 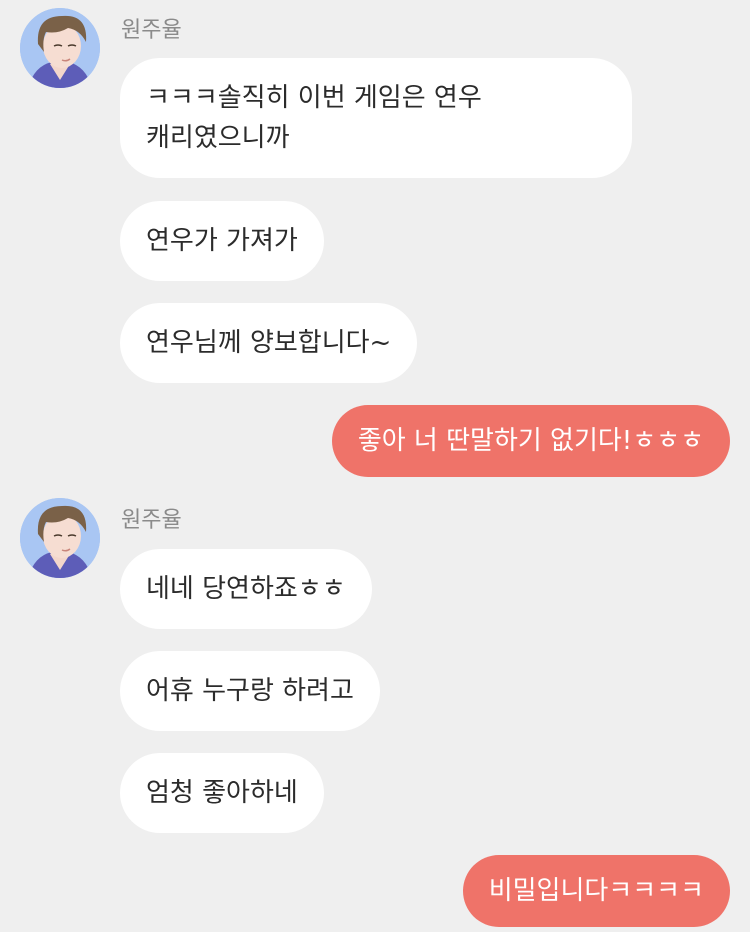 What do you see at coordinates (269, 343) in the screenshot?
I see `incoming-message: 연우님께 양보합니다~` at bounding box center [269, 343].